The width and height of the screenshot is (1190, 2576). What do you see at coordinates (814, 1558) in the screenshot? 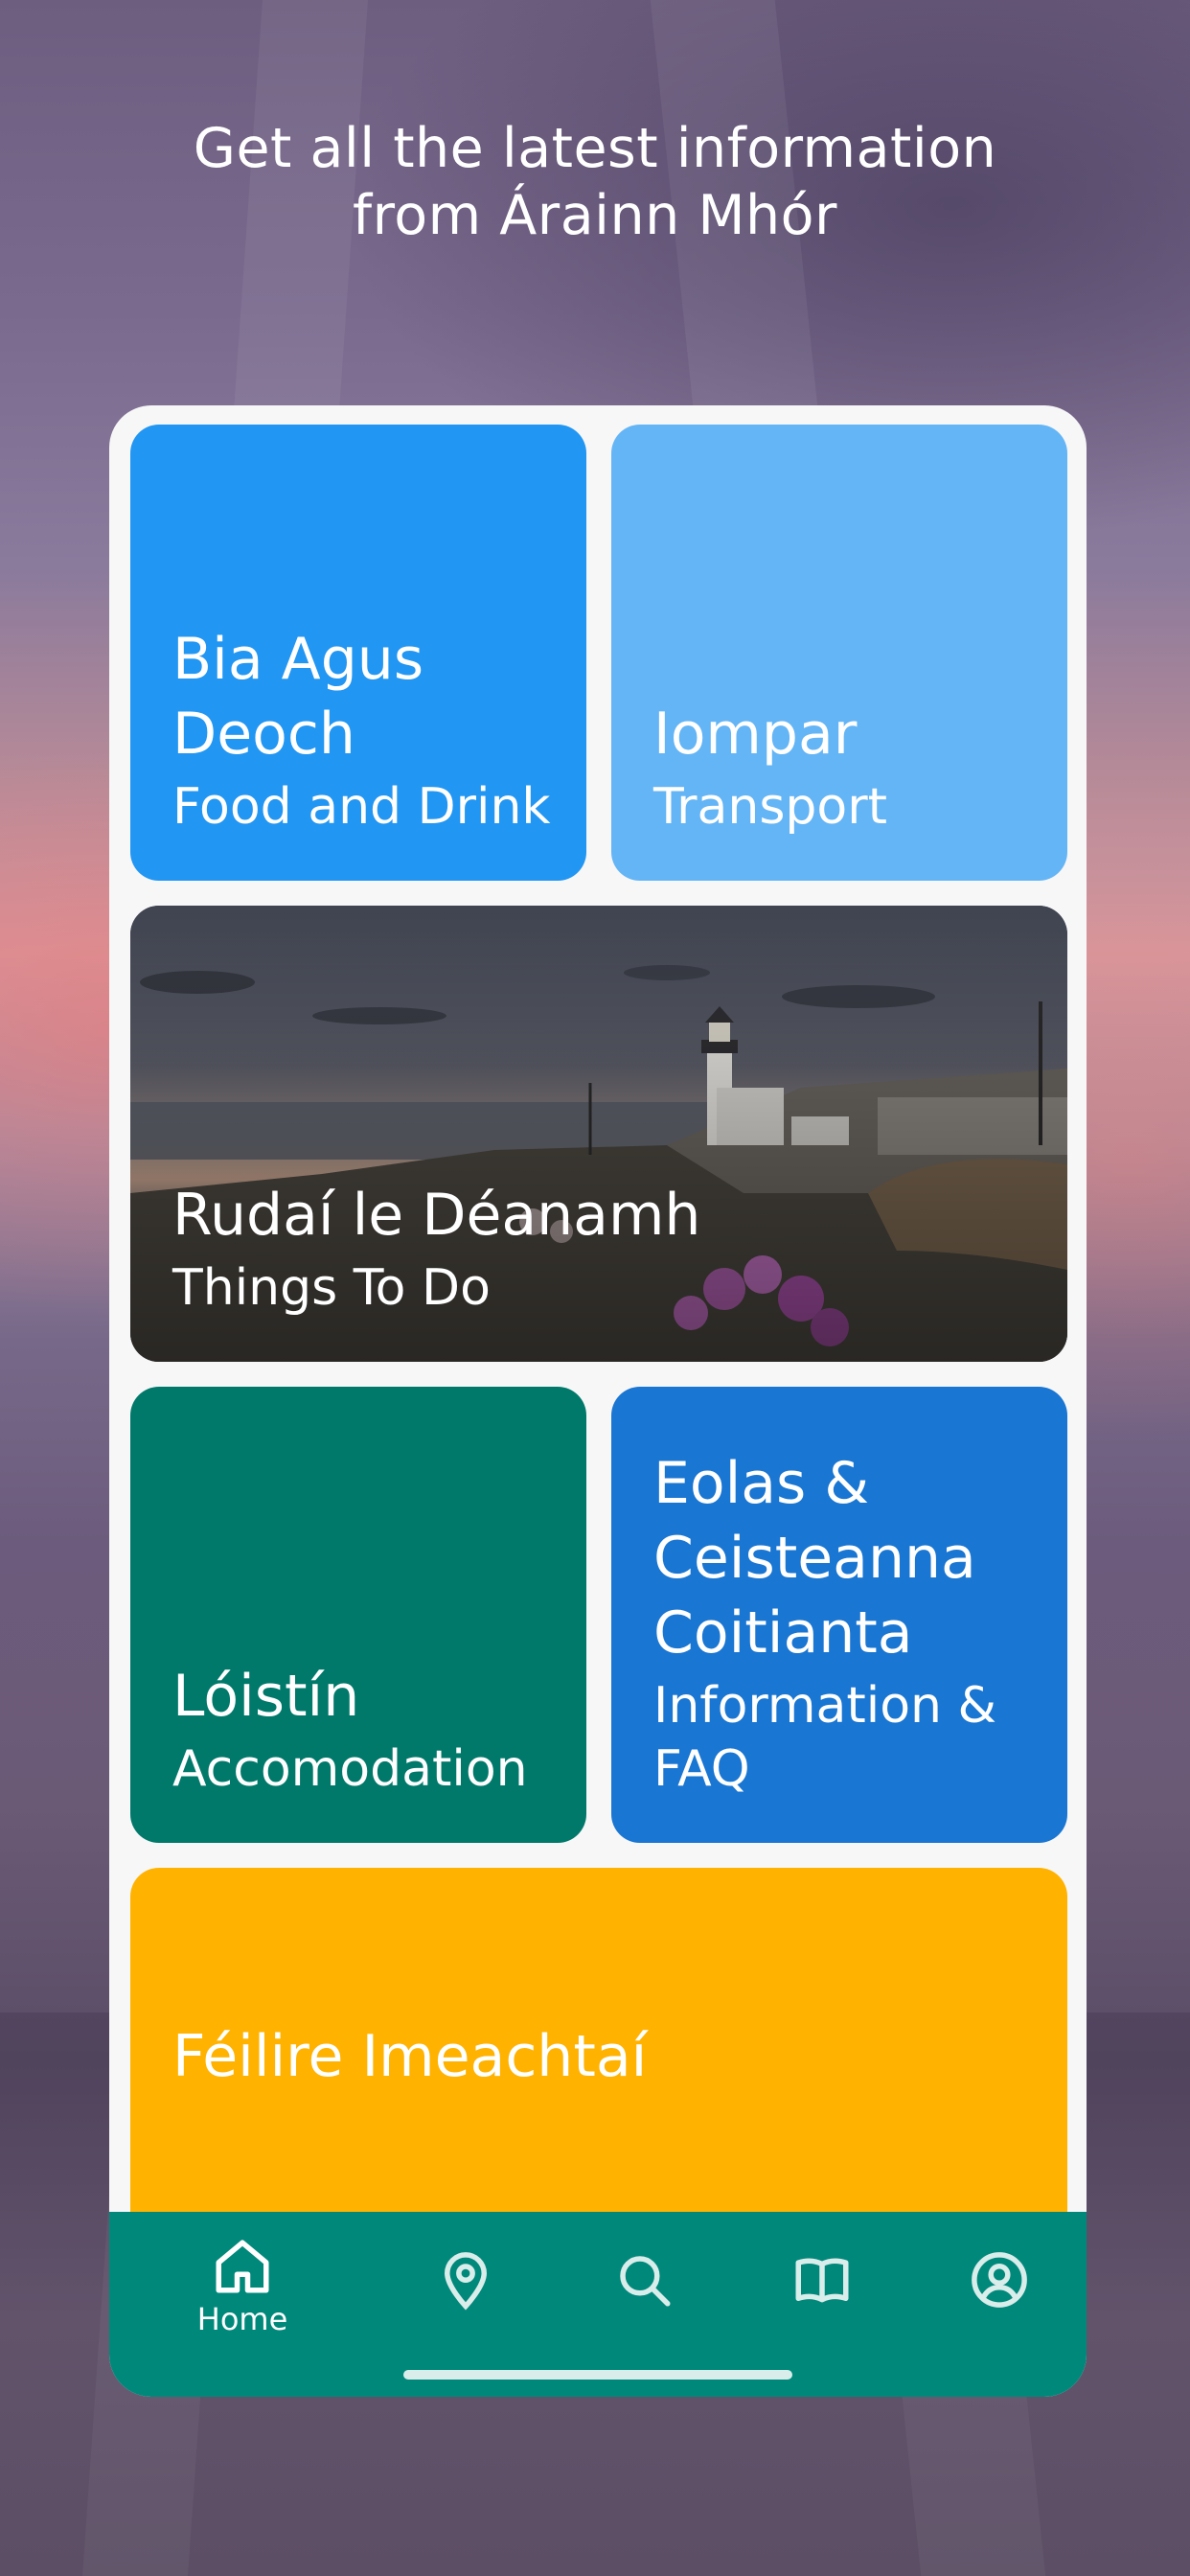
I see `tile-title: Eolas & Ceisteanna Coitianta` at bounding box center [814, 1558].